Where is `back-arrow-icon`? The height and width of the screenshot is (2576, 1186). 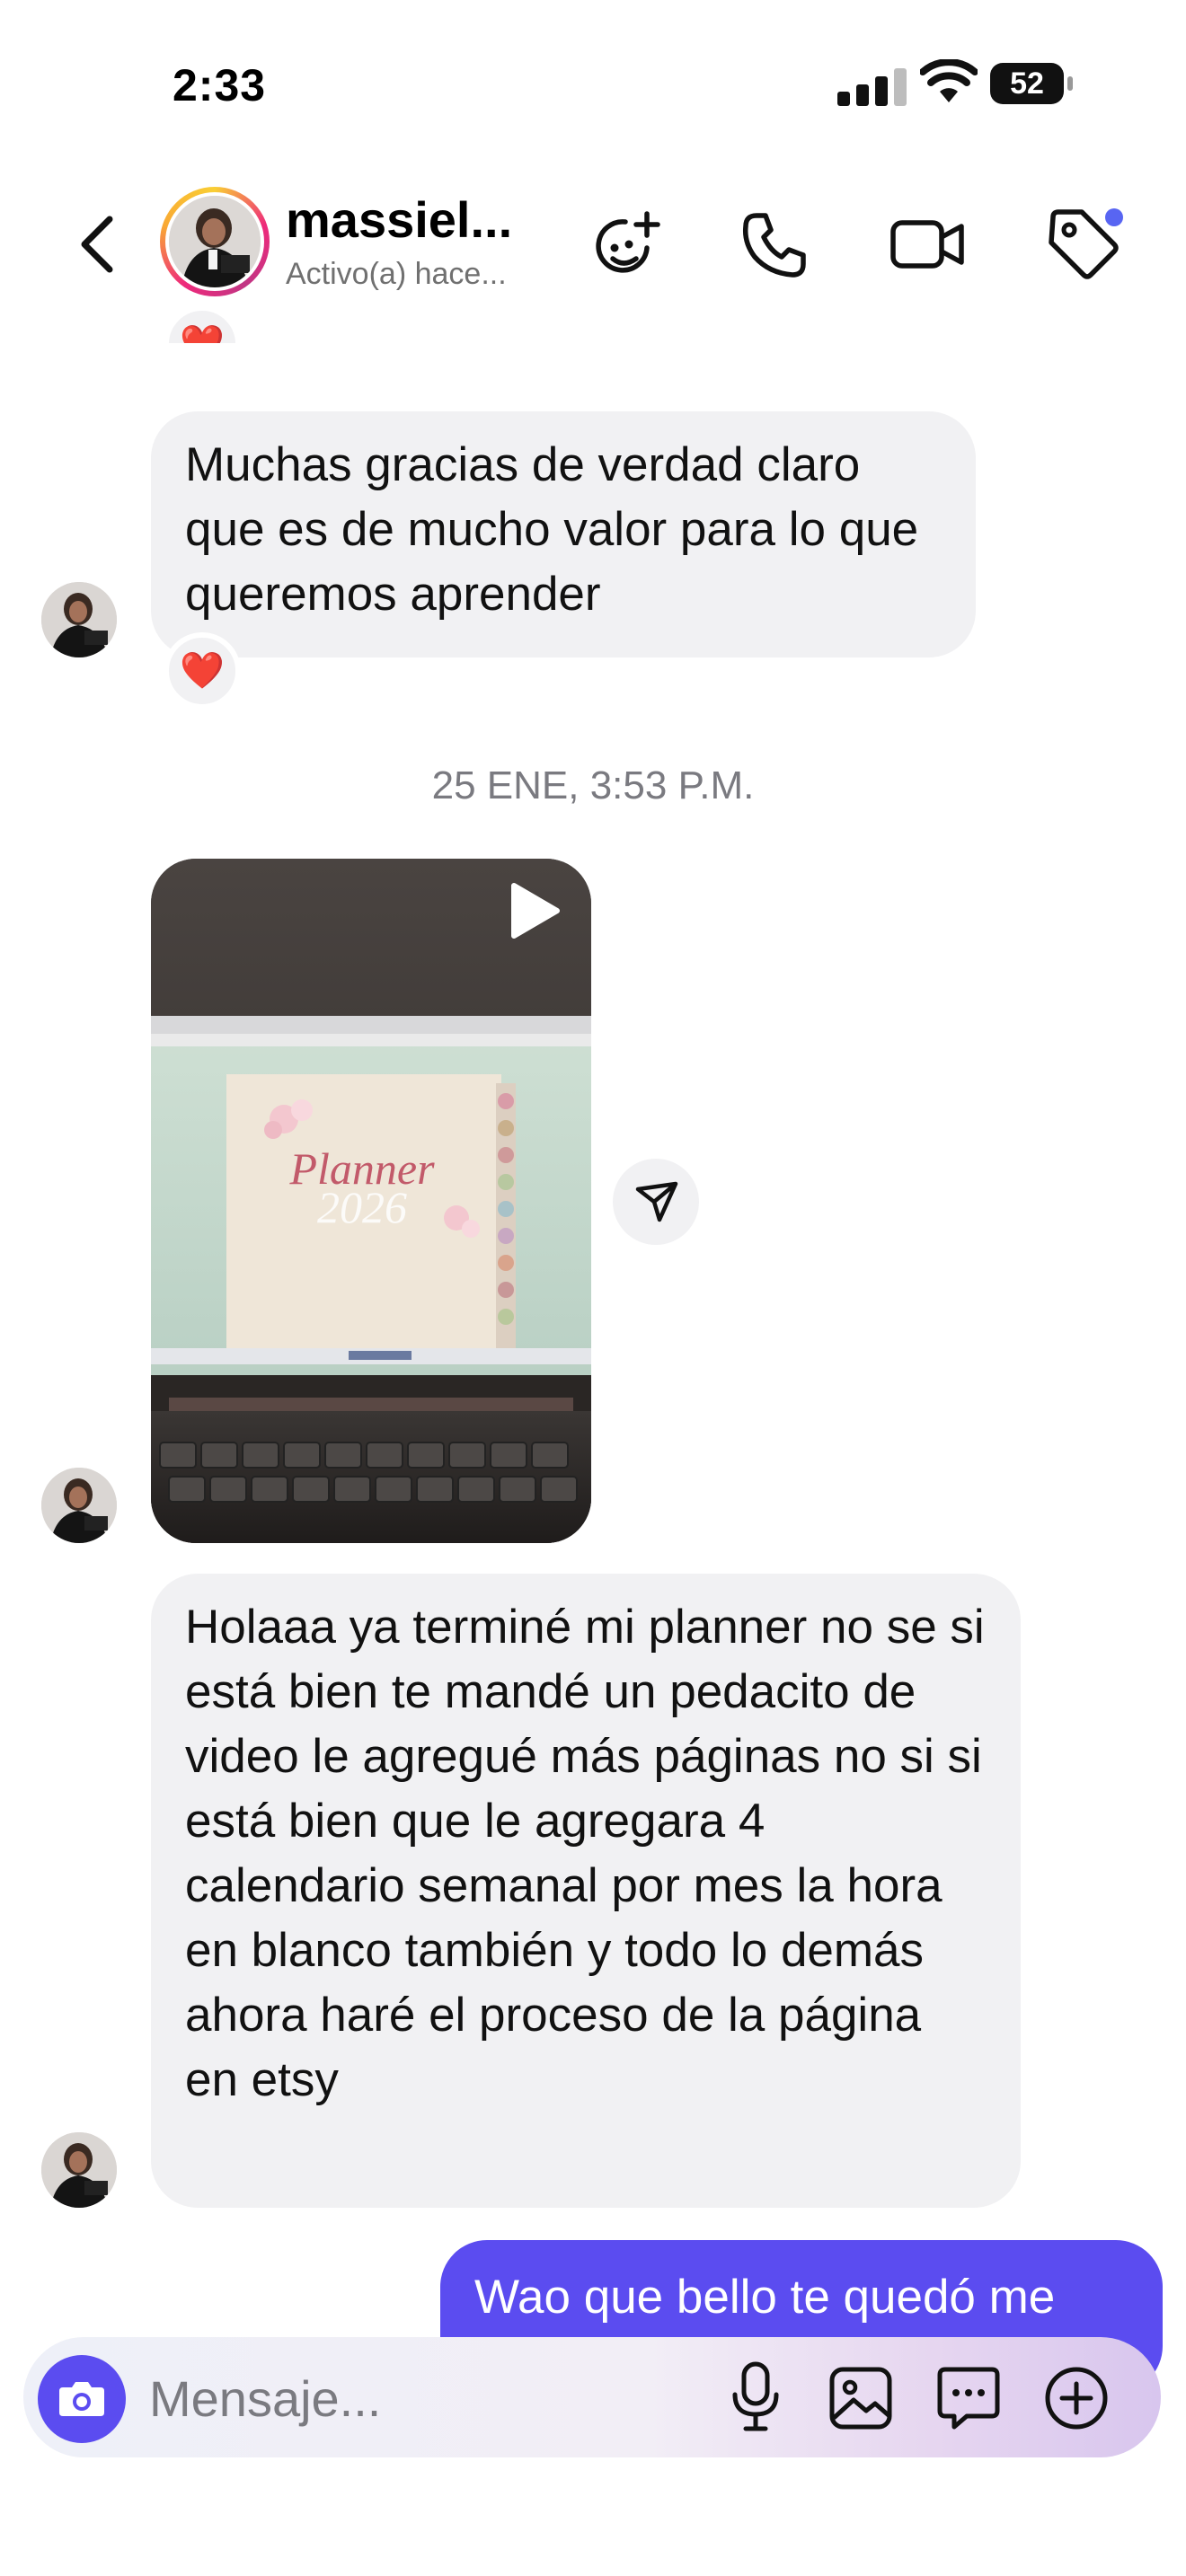 back-arrow-icon is located at coordinates (97, 244).